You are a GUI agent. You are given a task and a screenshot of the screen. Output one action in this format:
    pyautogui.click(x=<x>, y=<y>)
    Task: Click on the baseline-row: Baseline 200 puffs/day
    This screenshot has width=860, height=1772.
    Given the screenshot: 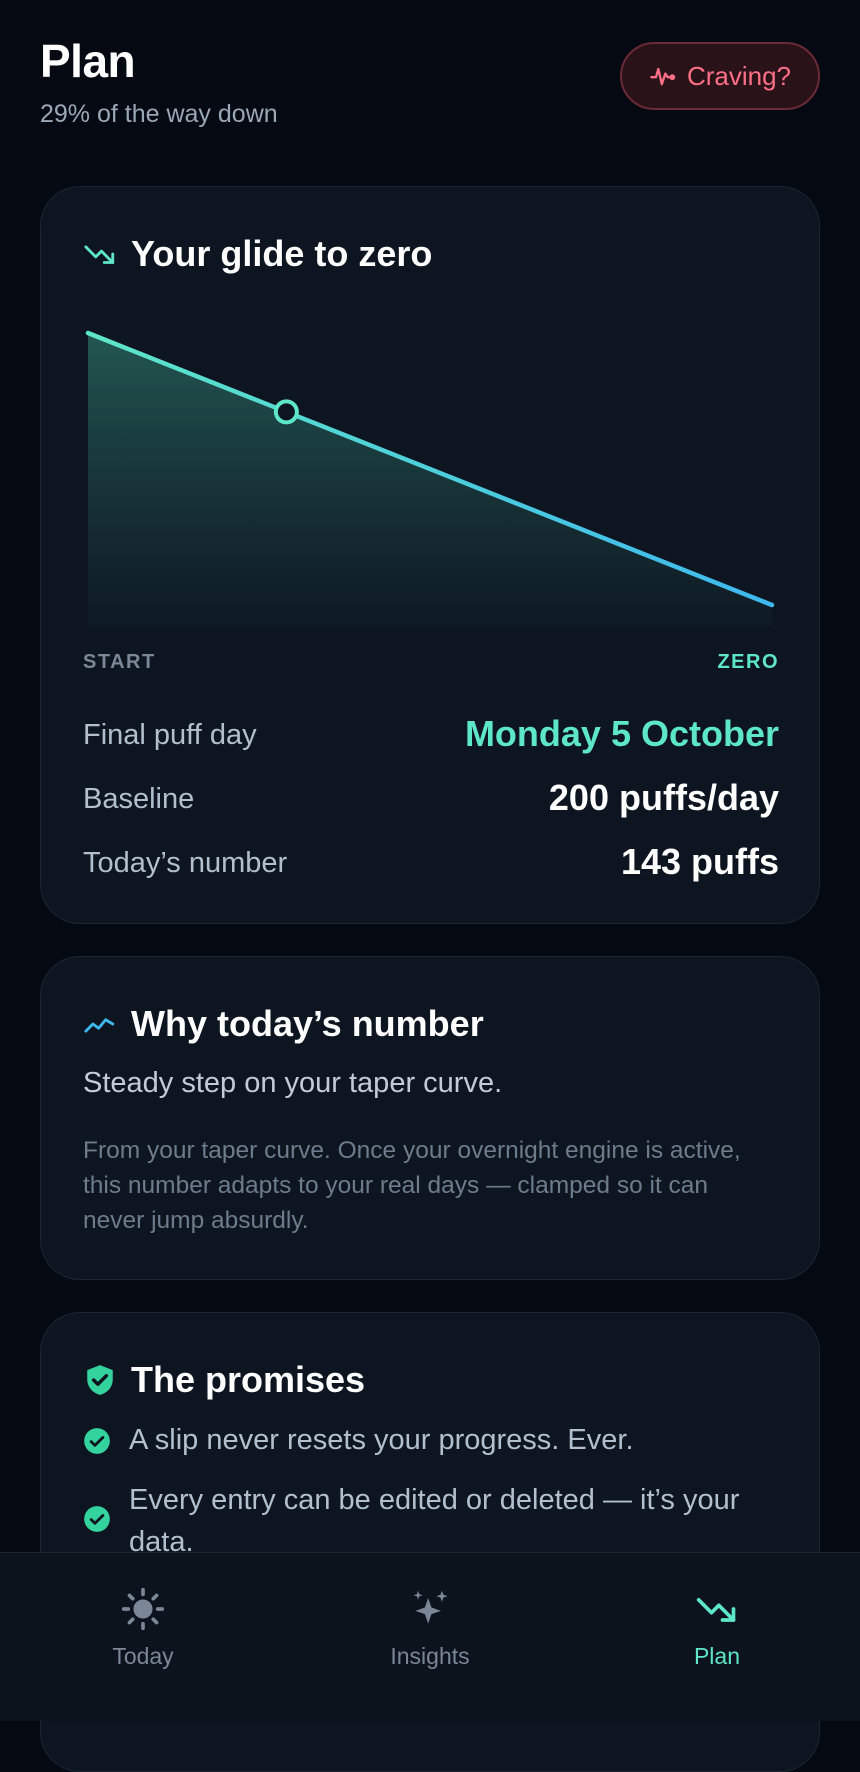 What is the action you would take?
    pyautogui.click(x=431, y=800)
    